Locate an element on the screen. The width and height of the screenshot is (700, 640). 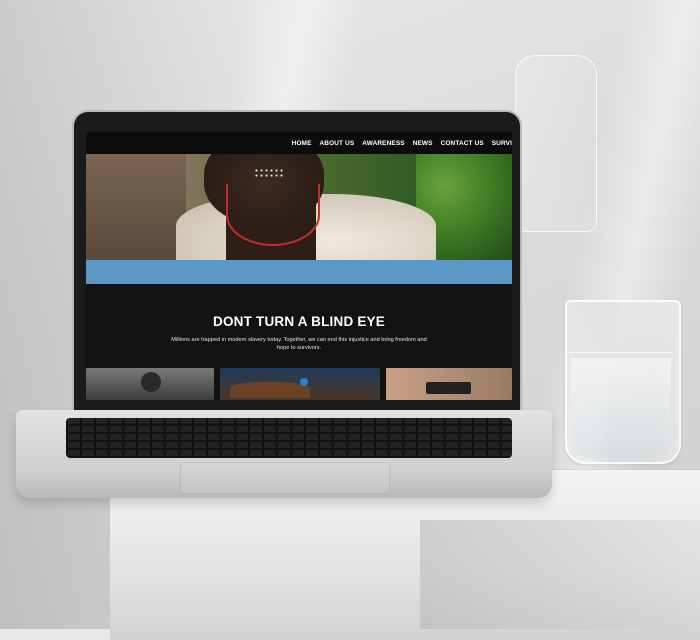
hero-image is located at coordinates (299, 207).